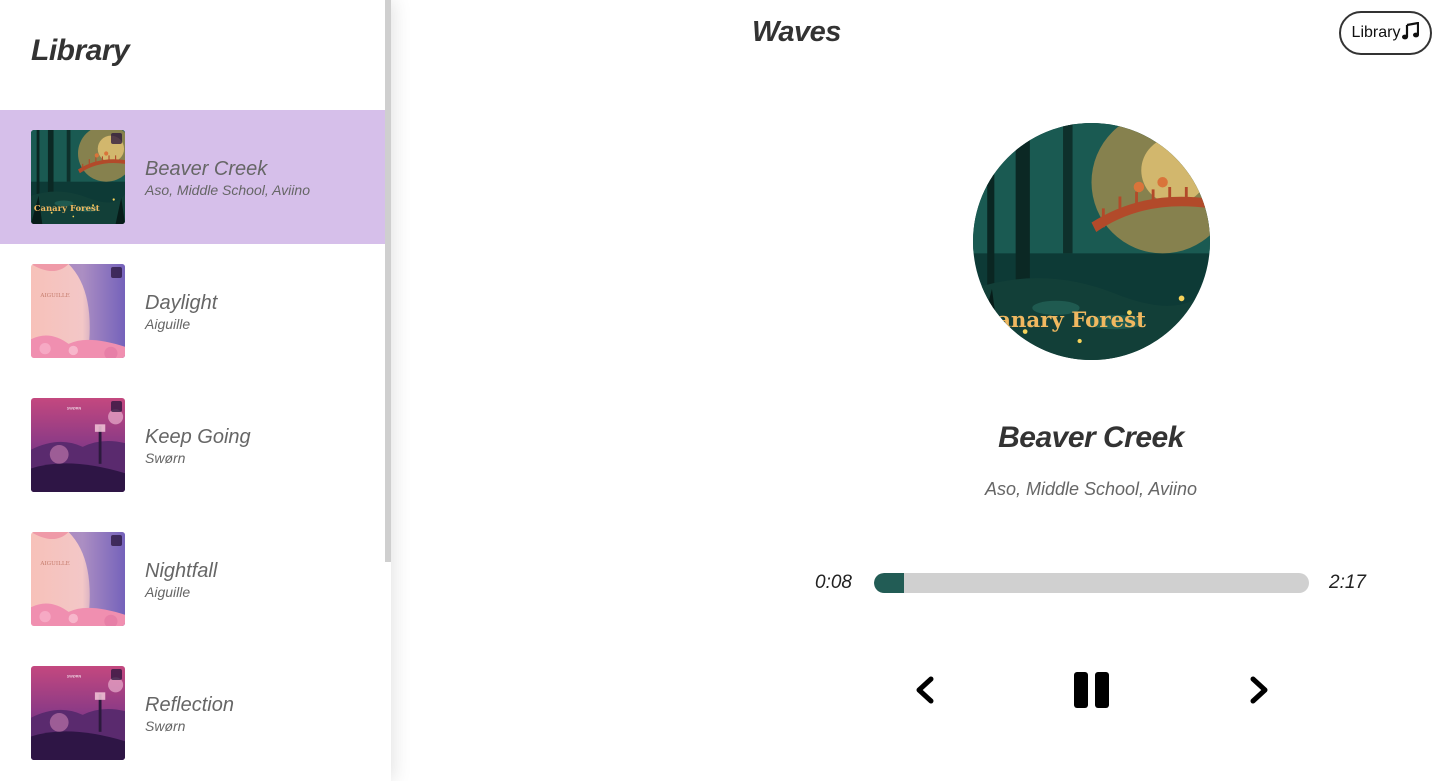  Describe the element at coordinates (1376, 32) in the screenshot. I see `library-button-label: Library` at that location.